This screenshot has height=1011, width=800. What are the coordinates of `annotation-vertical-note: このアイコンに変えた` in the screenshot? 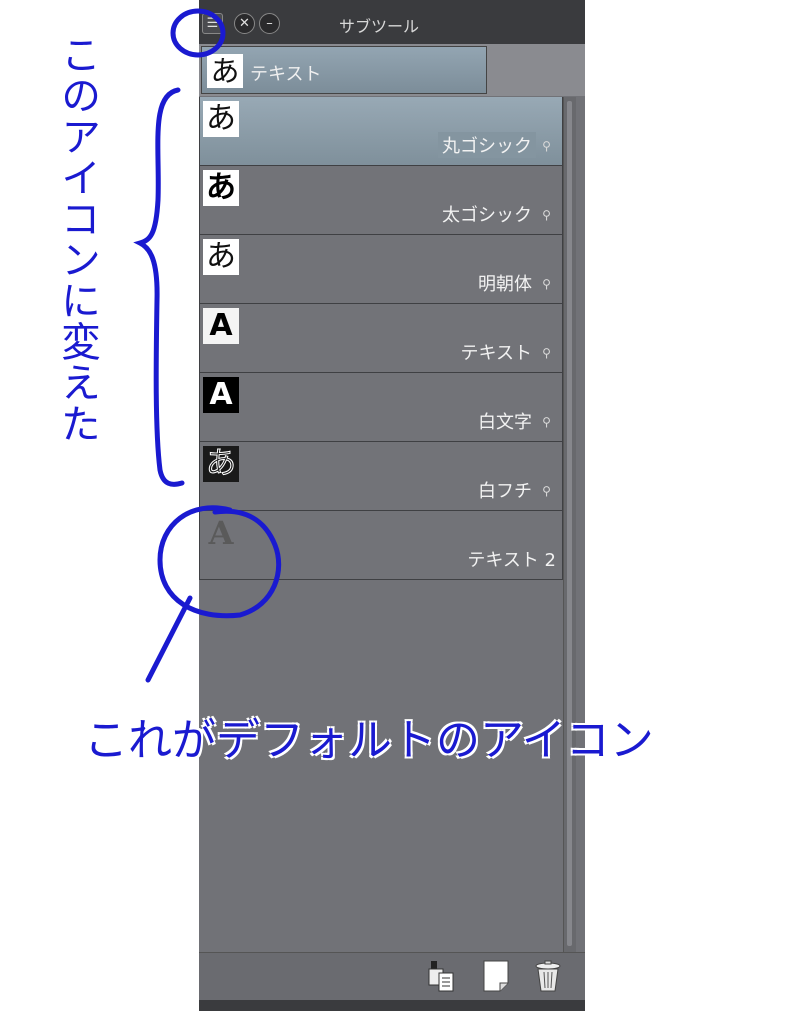 It's located at (77, 239).